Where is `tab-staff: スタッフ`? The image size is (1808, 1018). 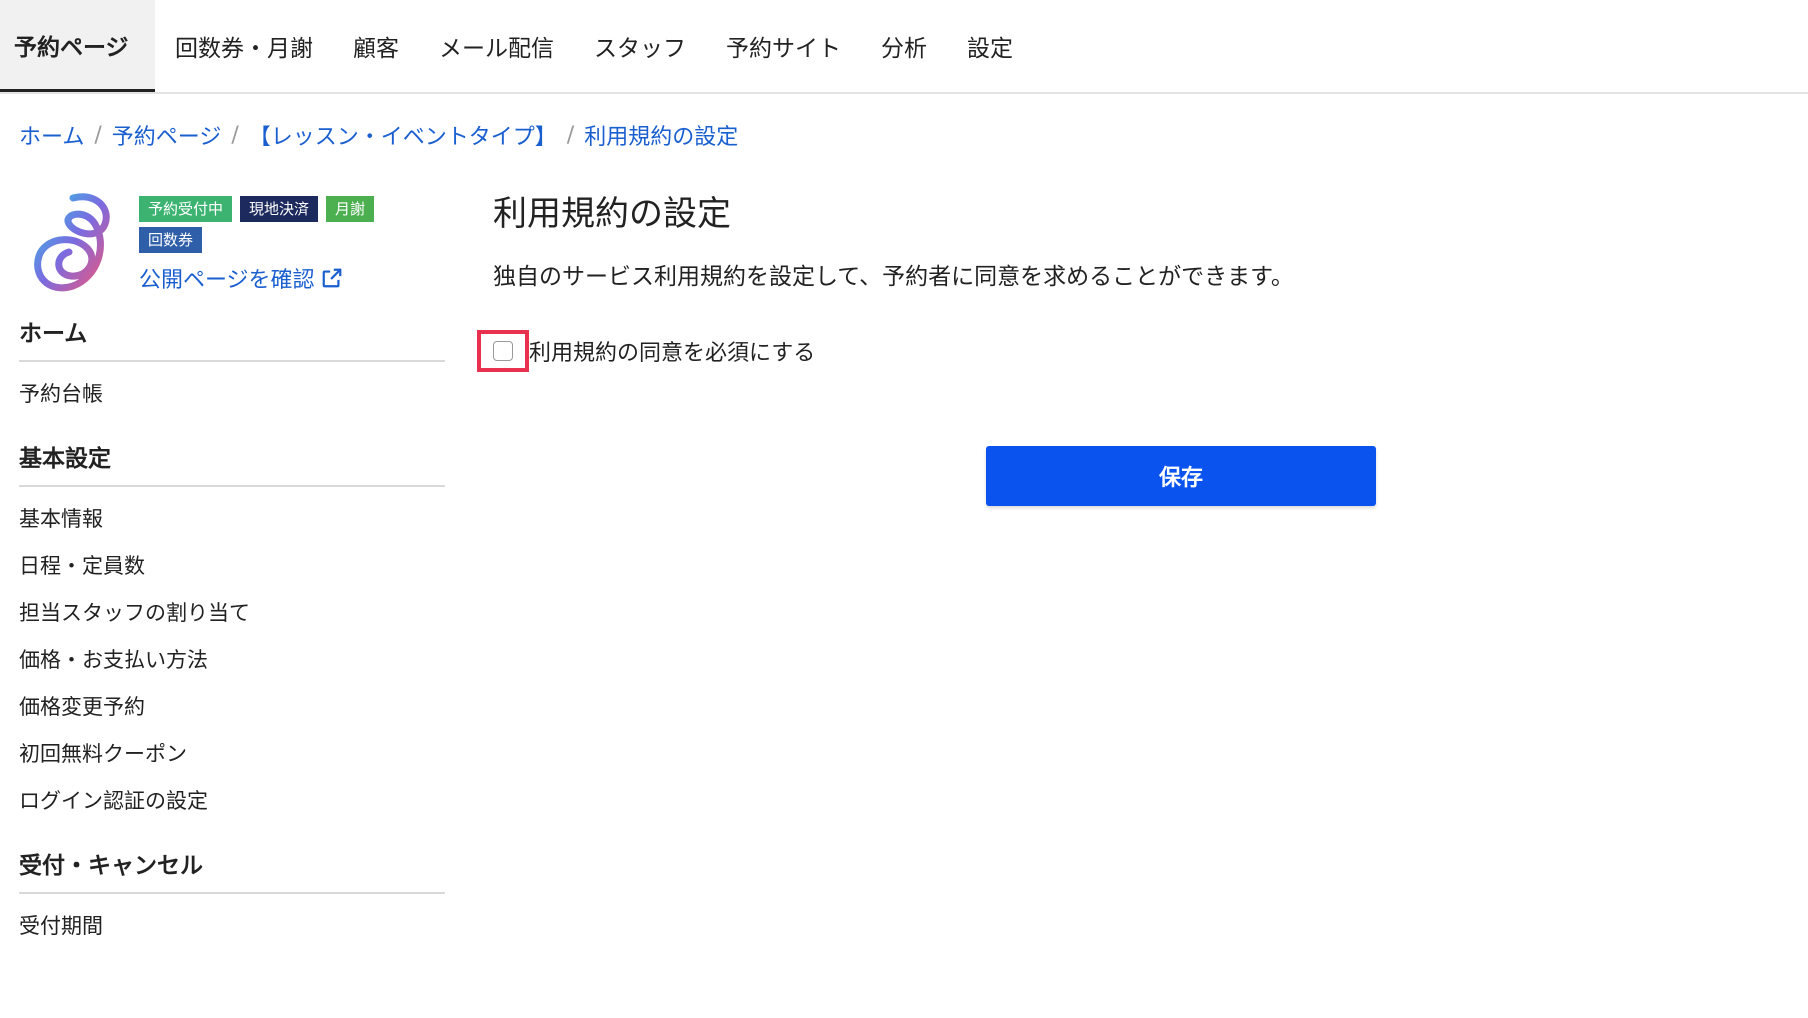
tab-staff: スタッフ is located at coordinates (640, 46).